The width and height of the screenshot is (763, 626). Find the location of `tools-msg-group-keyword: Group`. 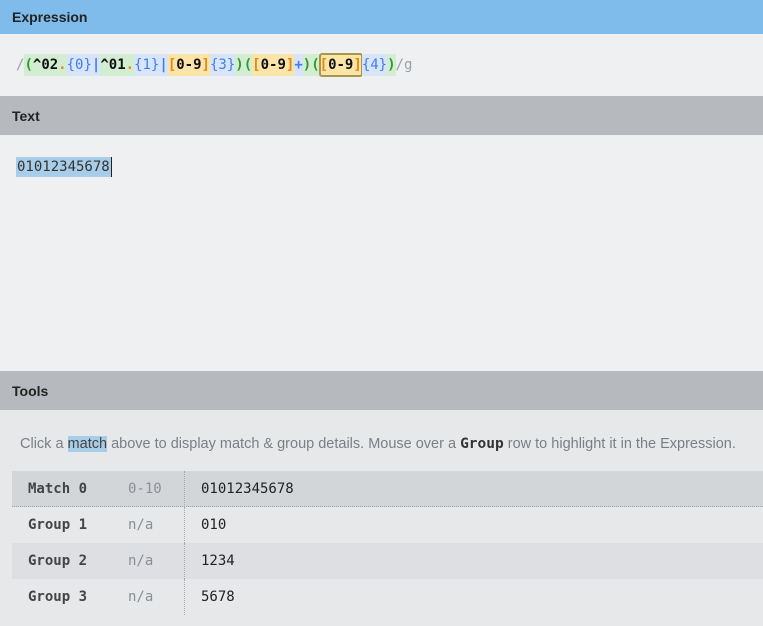

tools-msg-group-keyword: Group is located at coordinates (482, 444).